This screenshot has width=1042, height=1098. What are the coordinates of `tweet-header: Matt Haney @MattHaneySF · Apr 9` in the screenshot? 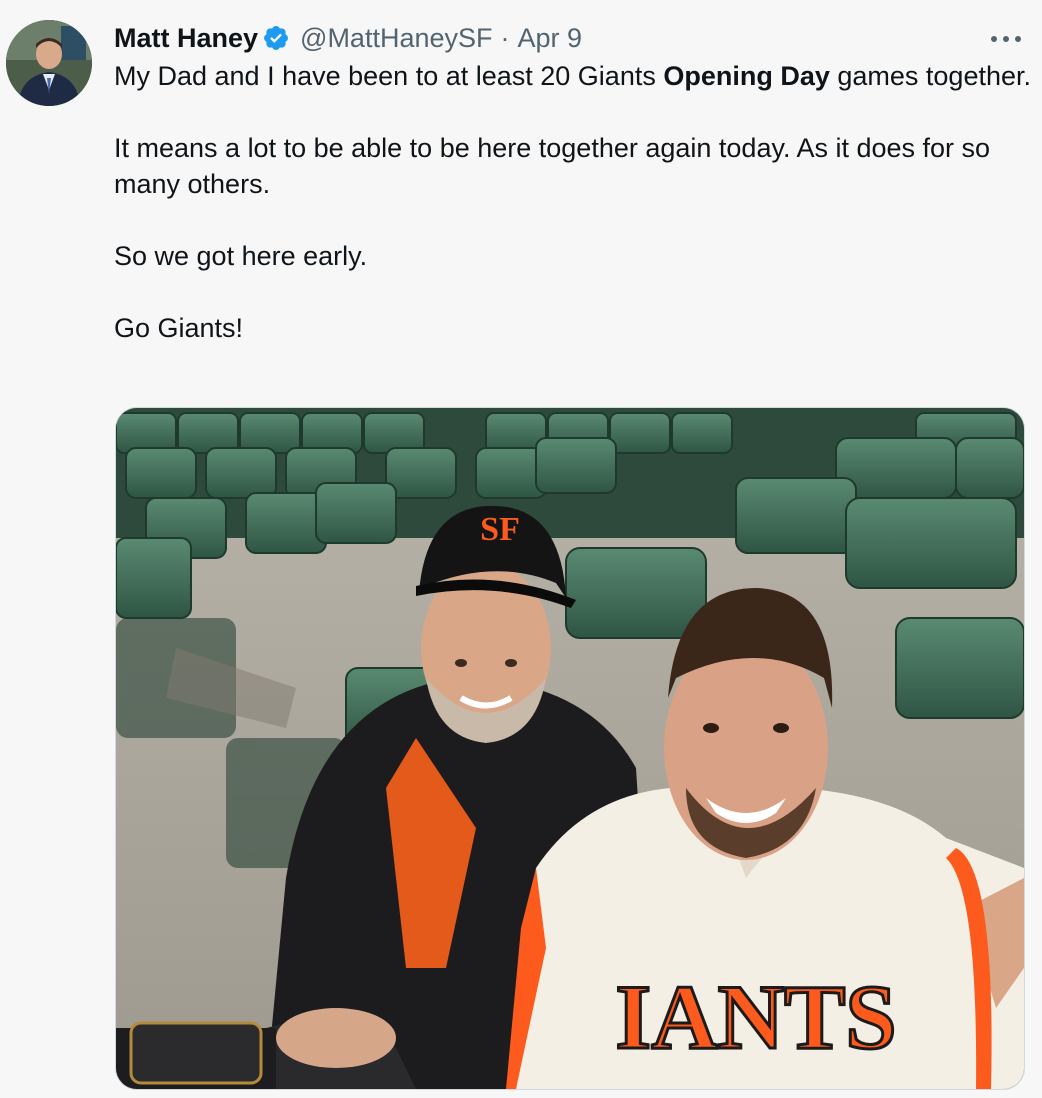 It's located at (348, 38).